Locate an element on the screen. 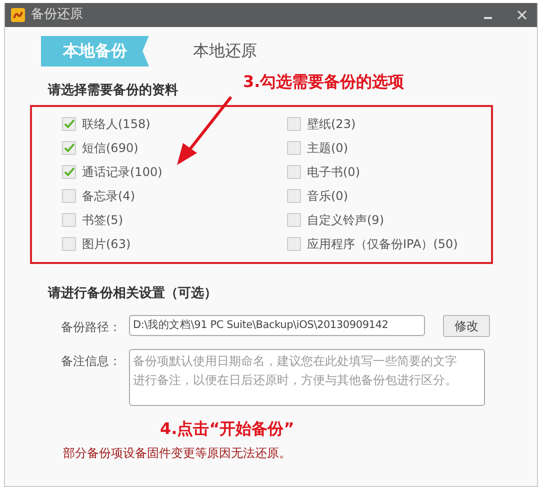 This screenshot has height=487, width=544. app-logo-icon is located at coordinates (18, 15).